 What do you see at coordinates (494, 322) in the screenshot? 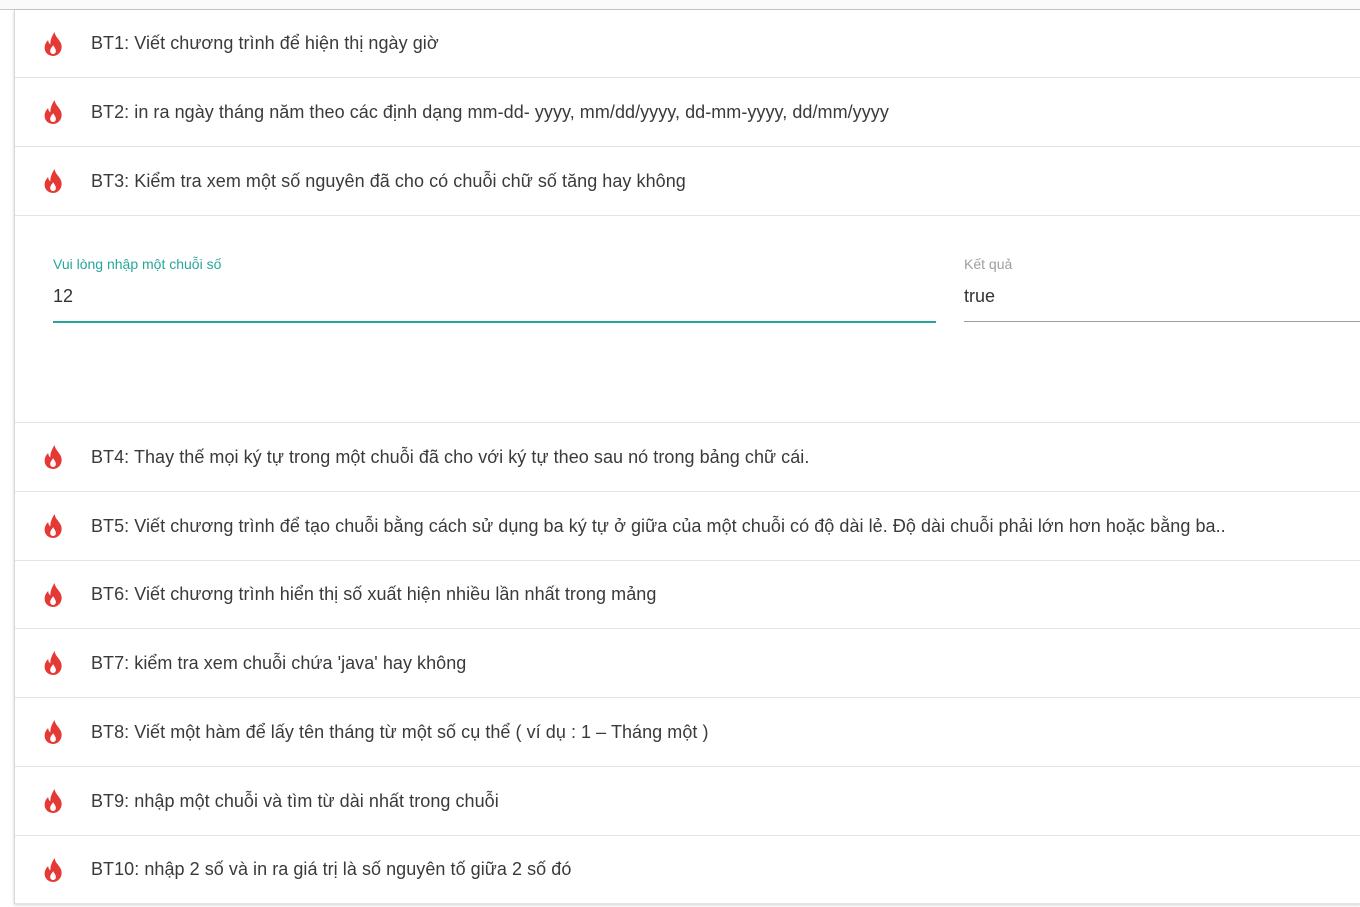
I see `input-underline` at bounding box center [494, 322].